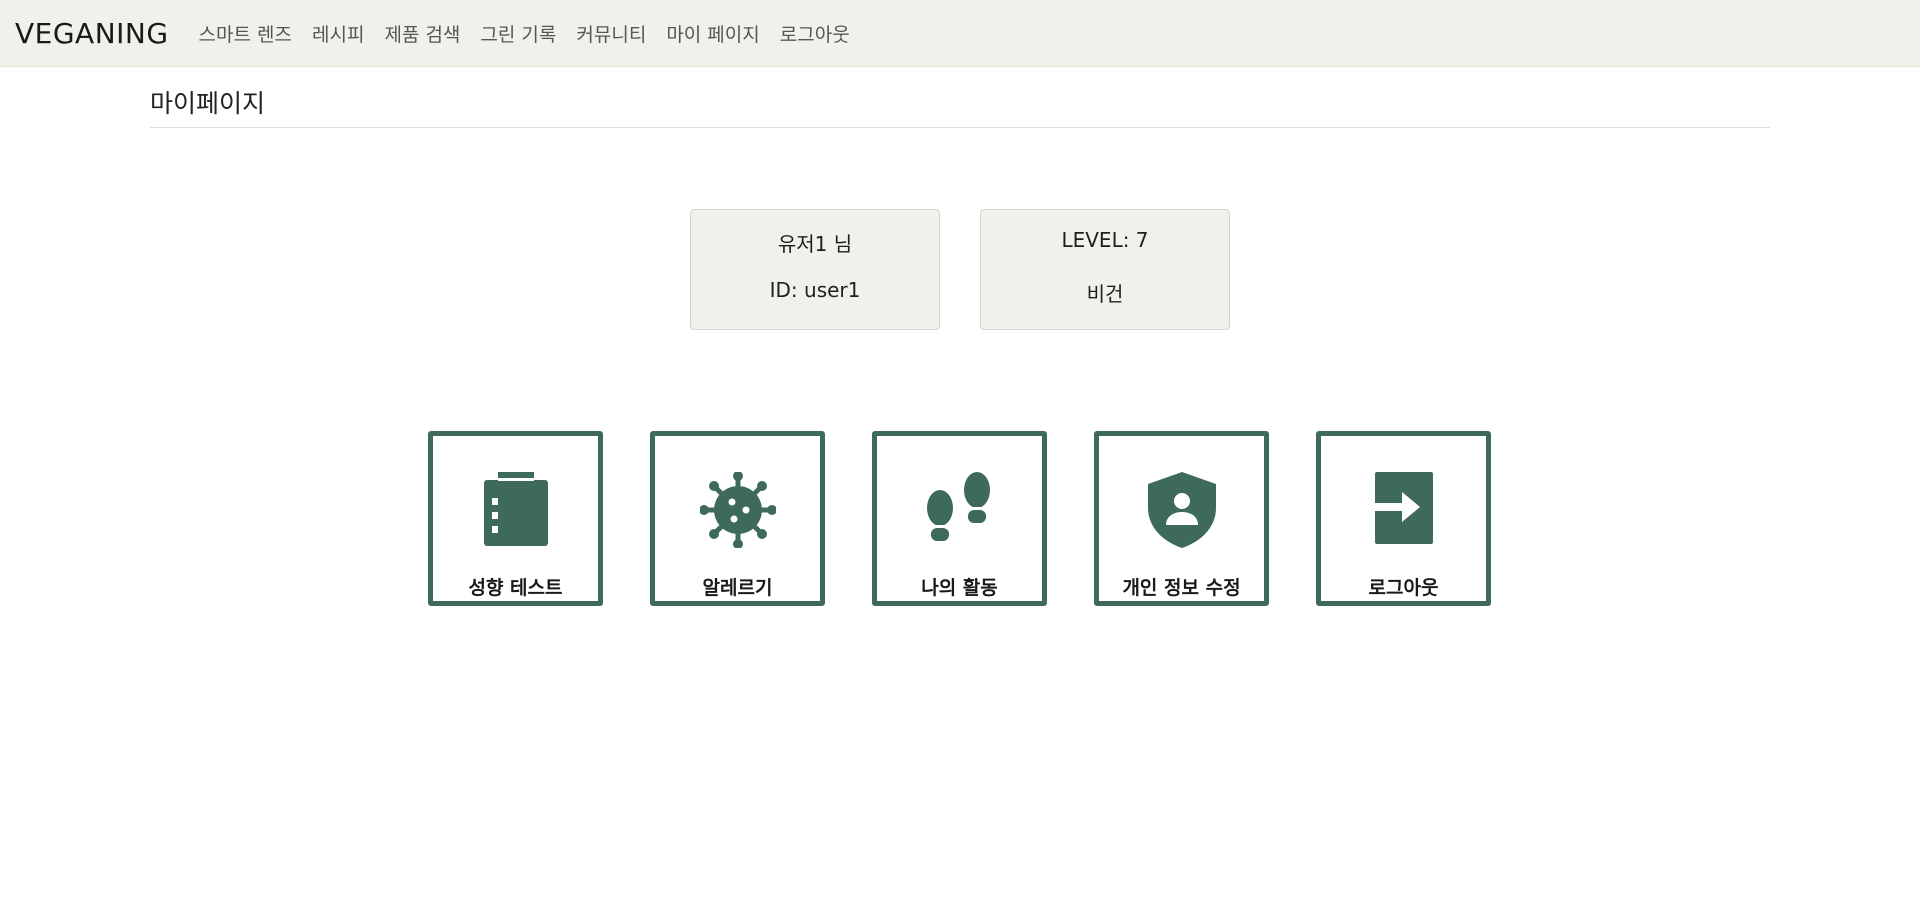 The image size is (1920, 914). Describe the element at coordinates (515, 588) in the screenshot. I see `tile-label: 성향 테스트` at that location.